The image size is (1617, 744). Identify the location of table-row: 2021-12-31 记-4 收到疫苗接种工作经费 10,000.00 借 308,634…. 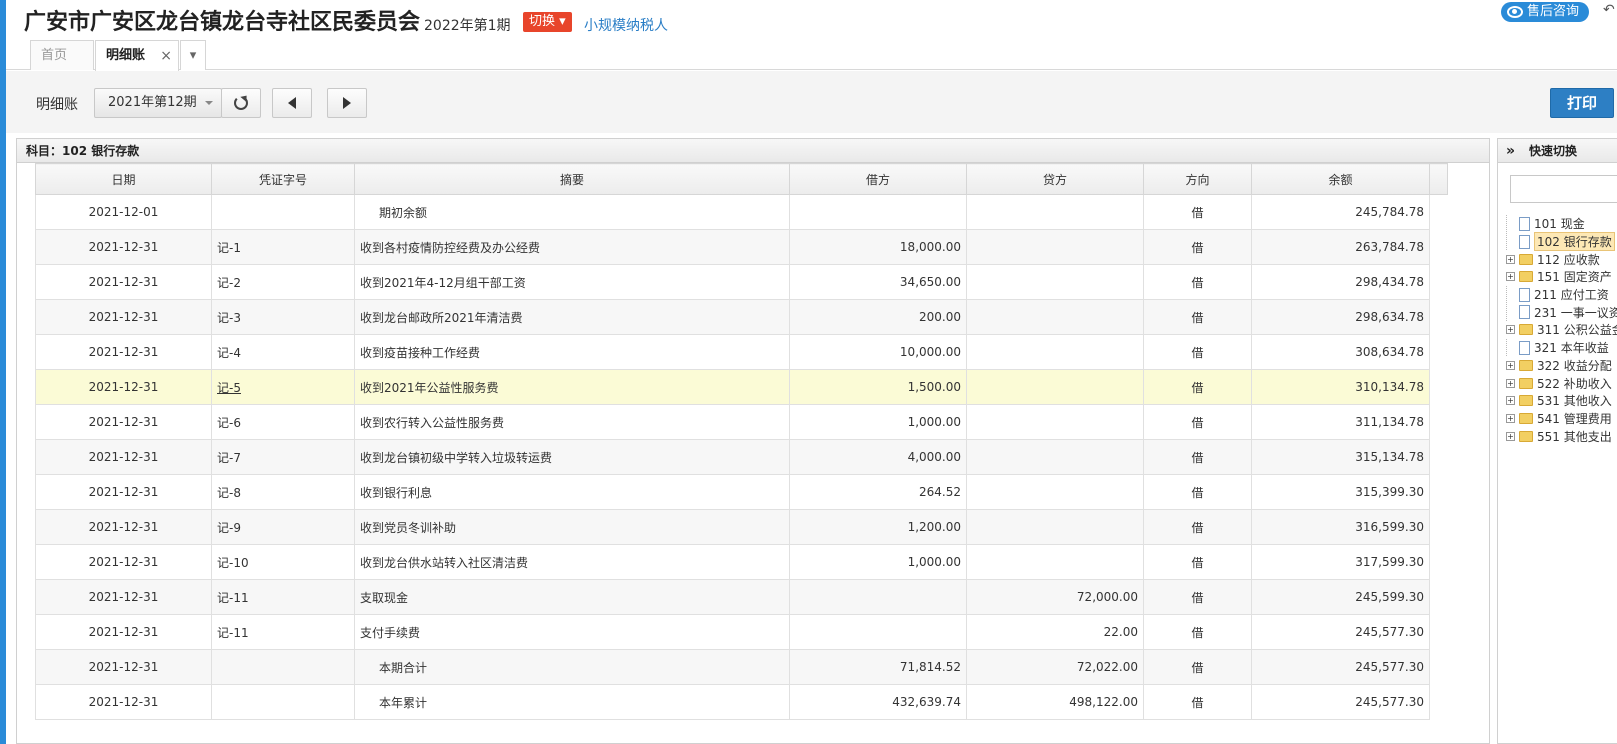
(741, 352).